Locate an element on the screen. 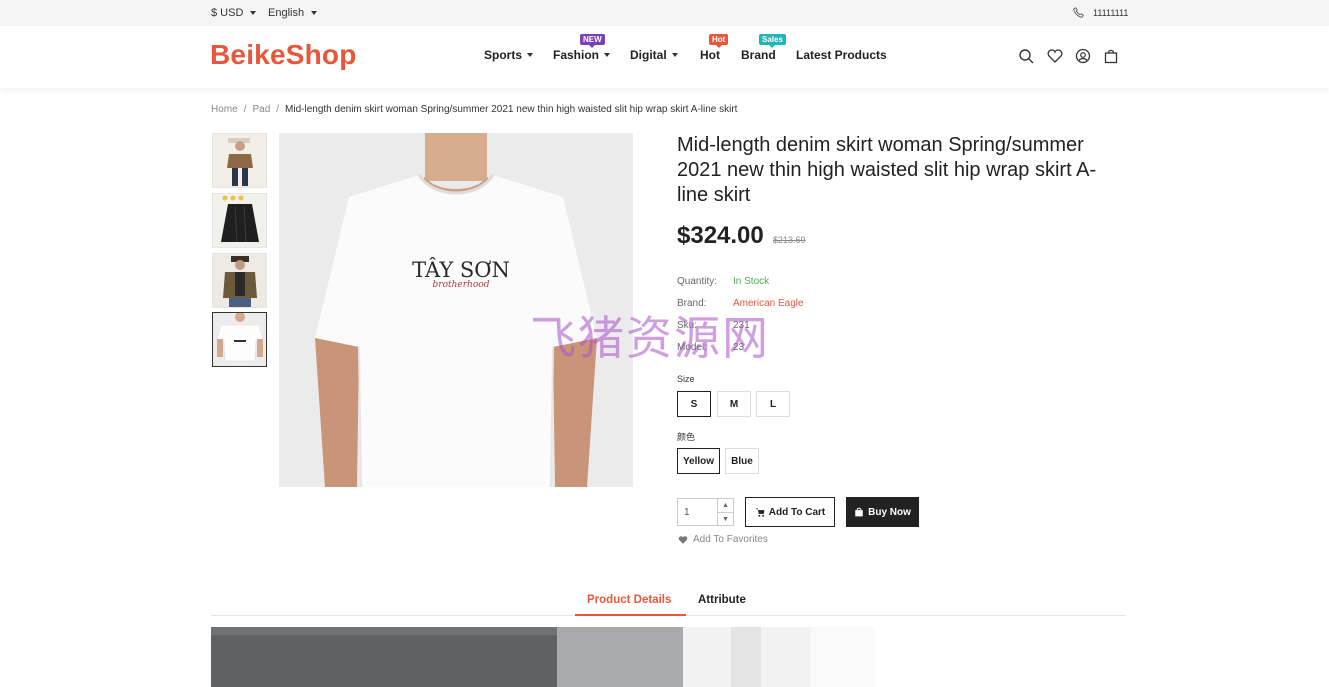 This screenshot has width=1329, height=687. bag-icon is located at coordinates (859, 512).